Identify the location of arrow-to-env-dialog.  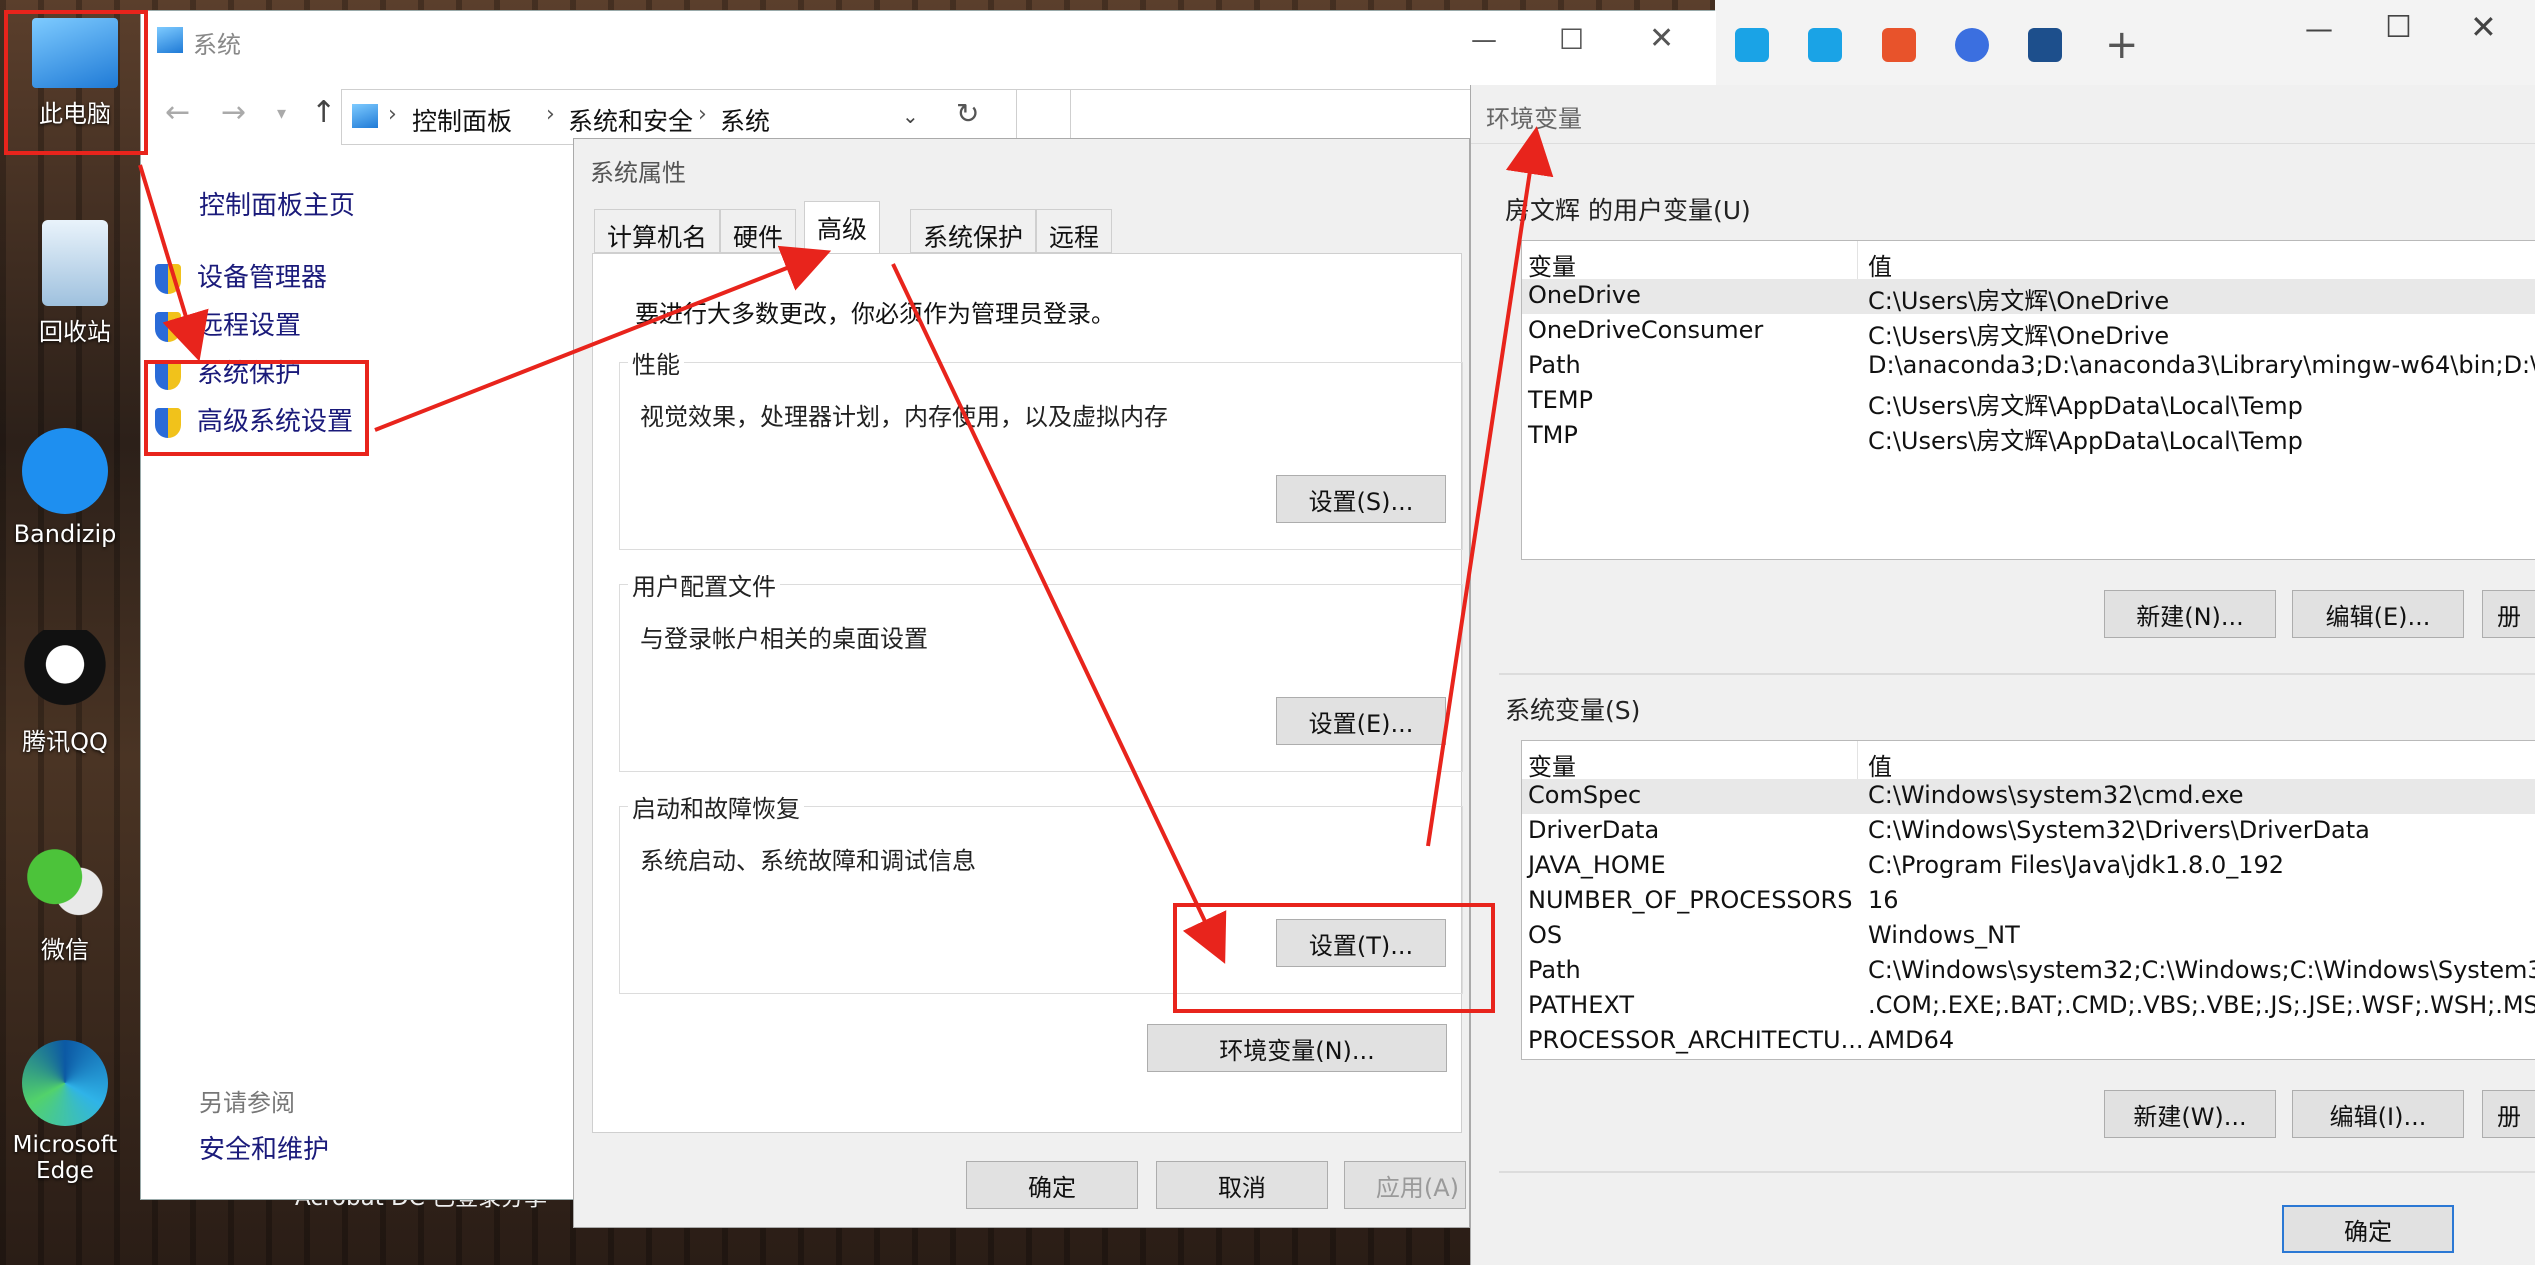
(1490, 486).